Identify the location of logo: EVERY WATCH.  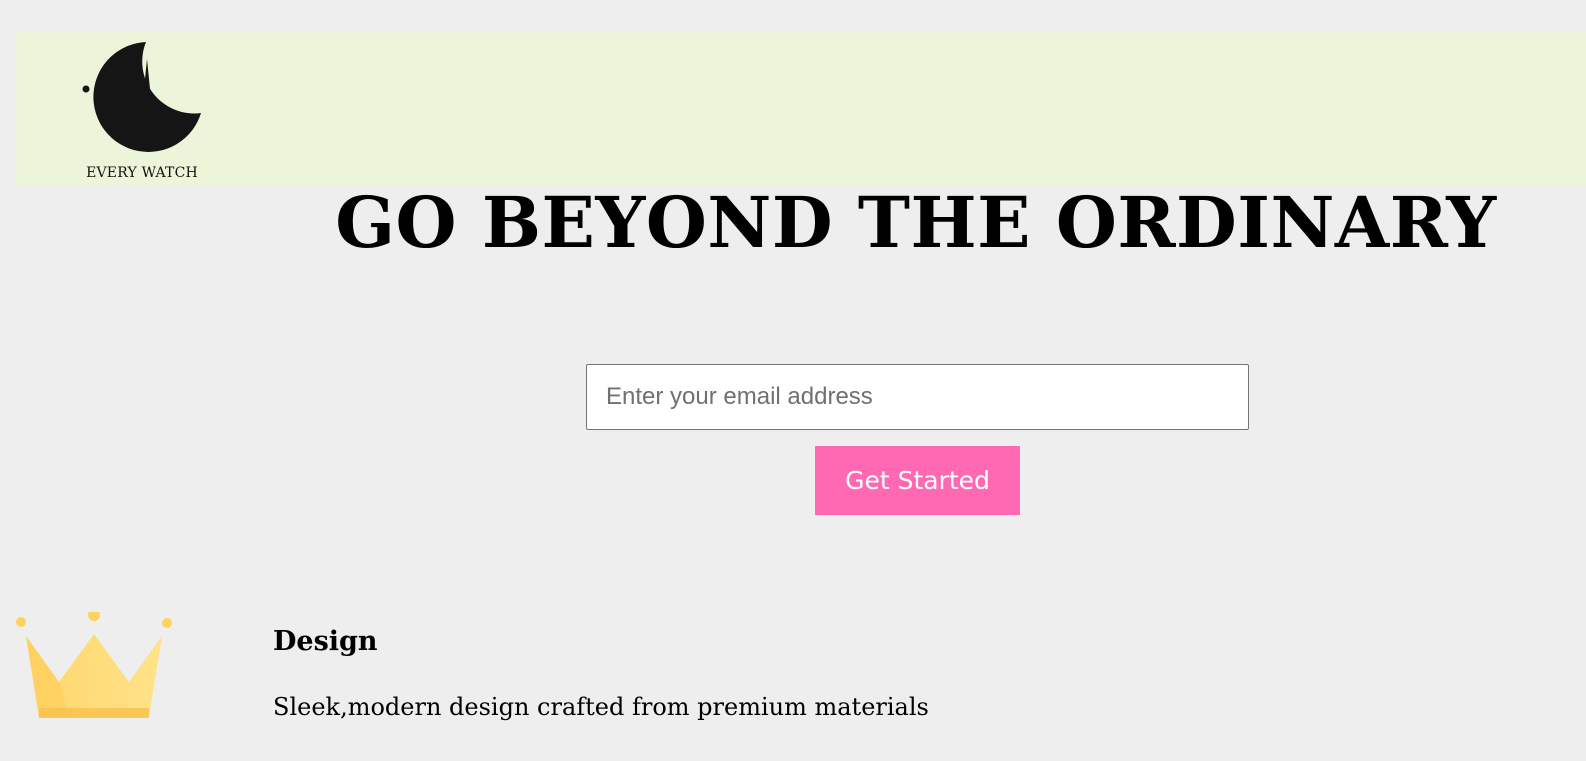
(142, 109).